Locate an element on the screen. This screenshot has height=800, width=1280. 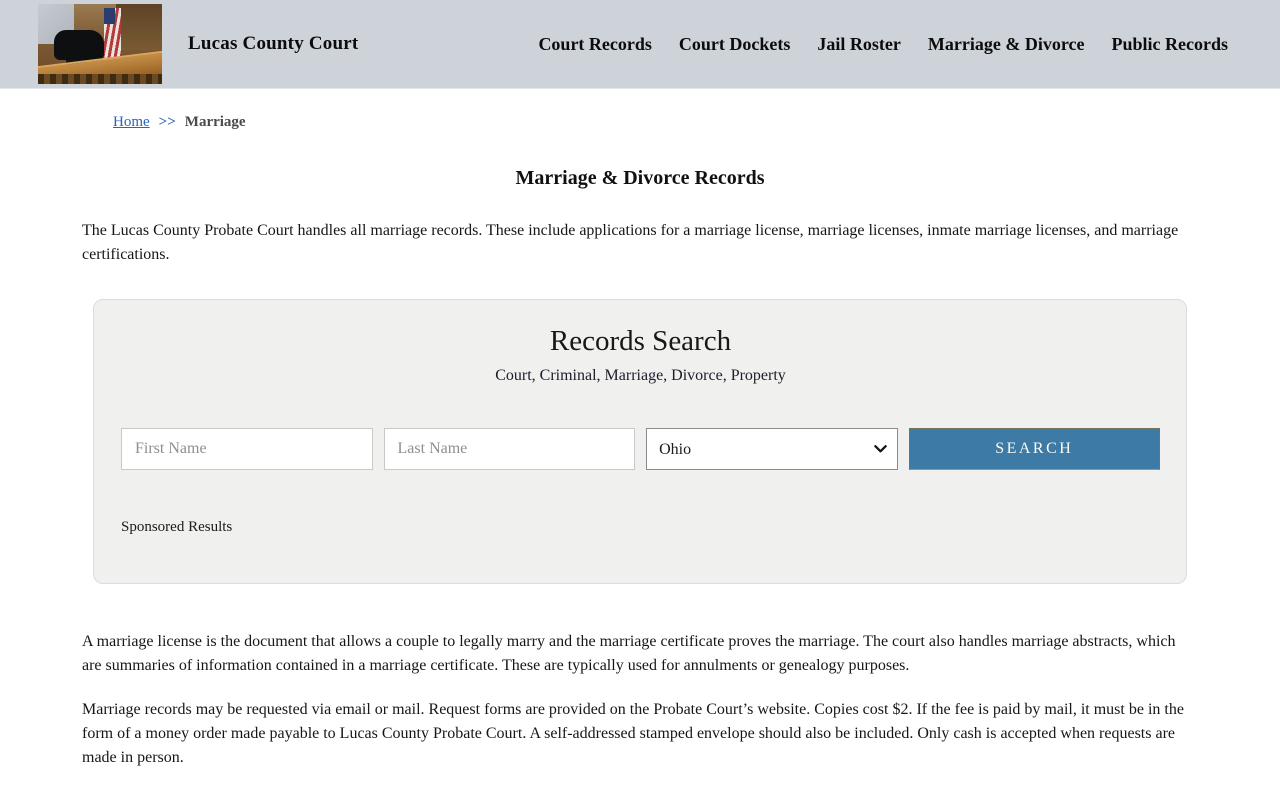
last-name-input is located at coordinates (509, 449).